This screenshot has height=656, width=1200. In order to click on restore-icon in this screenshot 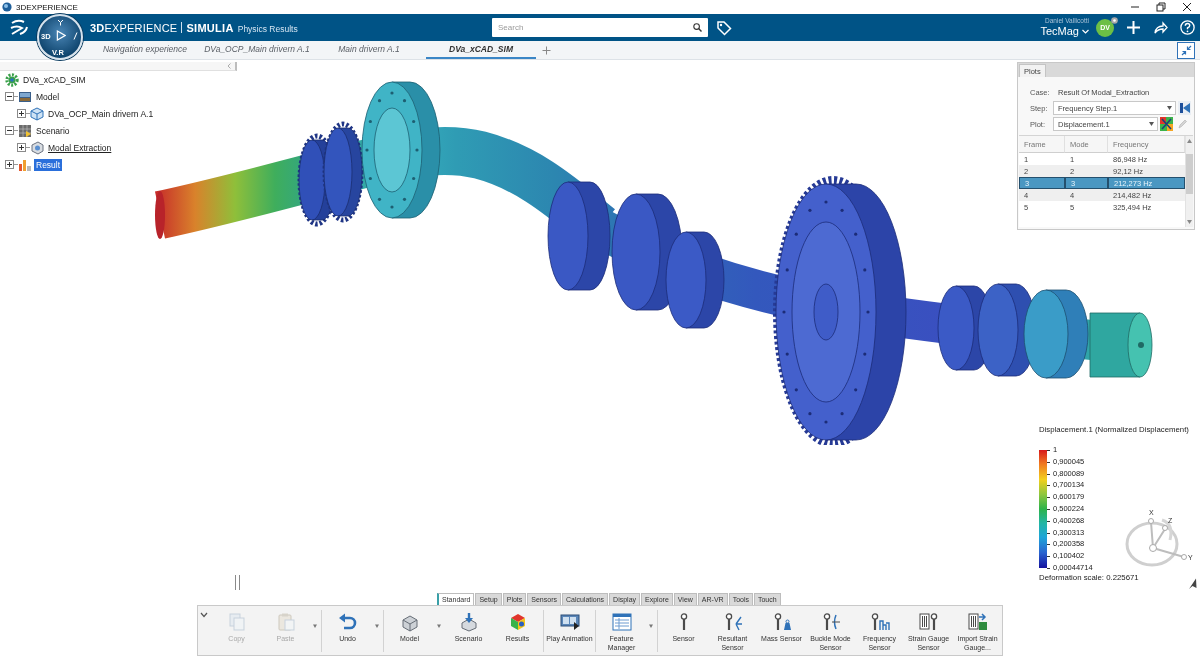, I will do `click(1161, 7)`.